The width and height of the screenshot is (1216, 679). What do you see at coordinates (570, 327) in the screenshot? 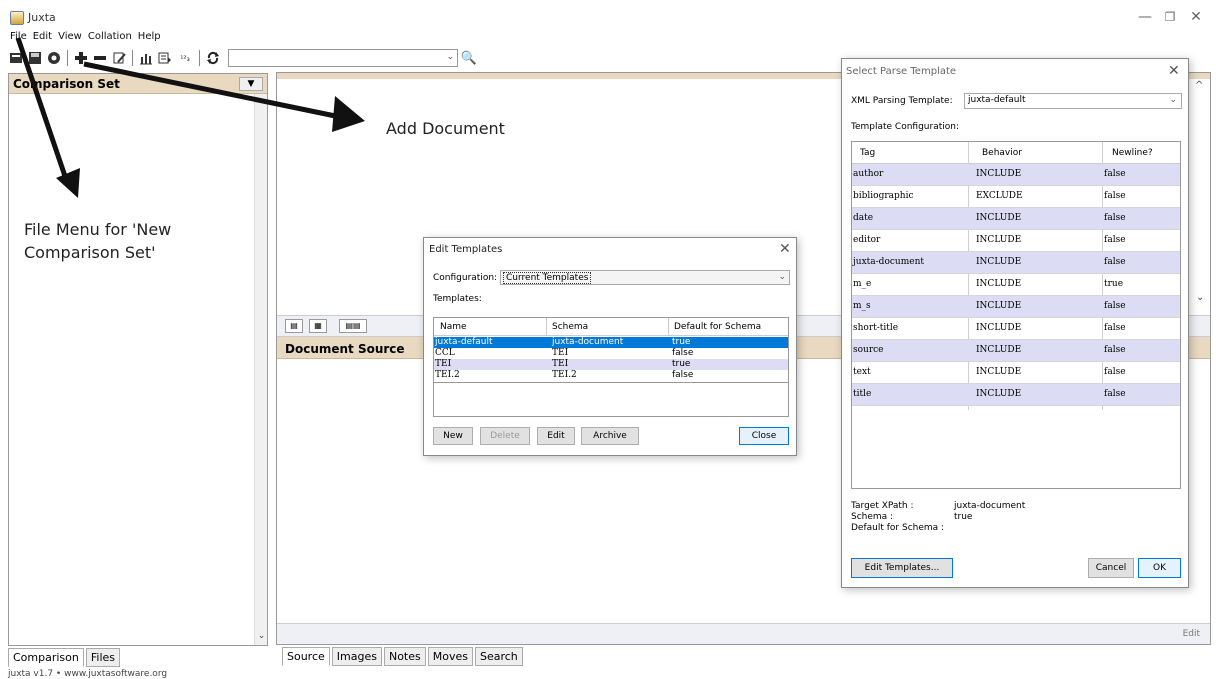
I see `column-schema: Schema` at bounding box center [570, 327].